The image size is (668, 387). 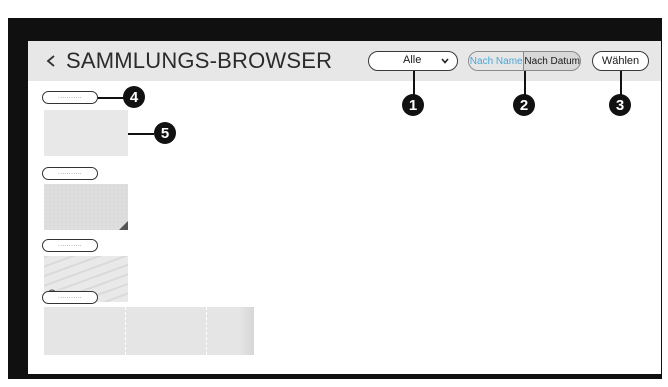 What do you see at coordinates (497, 61) in the screenshot?
I see `sort-by-name-button: Nach Name` at bounding box center [497, 61].